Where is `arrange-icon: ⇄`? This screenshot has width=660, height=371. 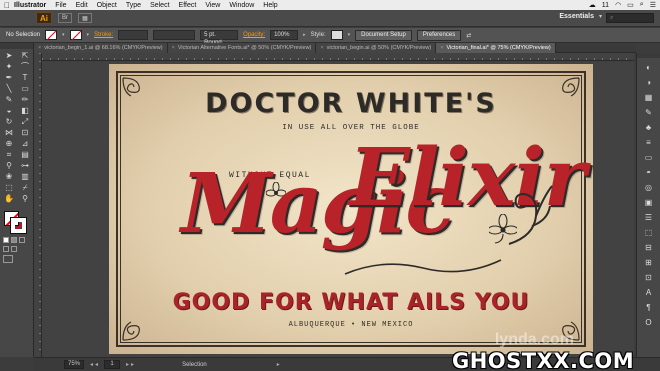 arrange-icon: ⇄ is located at coordinates (468, 35).